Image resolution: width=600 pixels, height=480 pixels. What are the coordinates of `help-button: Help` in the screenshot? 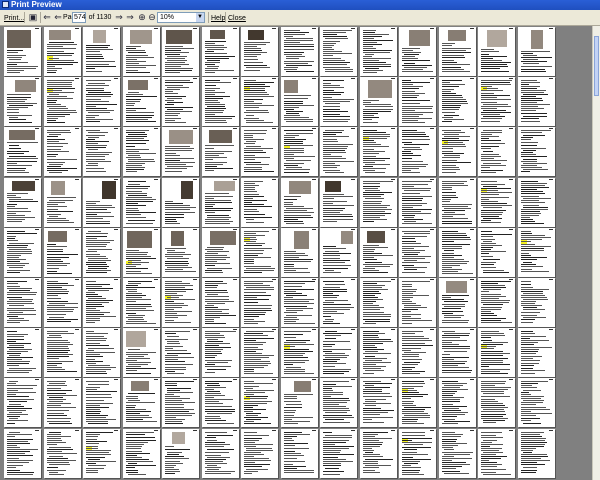 It's located at (217, 18).